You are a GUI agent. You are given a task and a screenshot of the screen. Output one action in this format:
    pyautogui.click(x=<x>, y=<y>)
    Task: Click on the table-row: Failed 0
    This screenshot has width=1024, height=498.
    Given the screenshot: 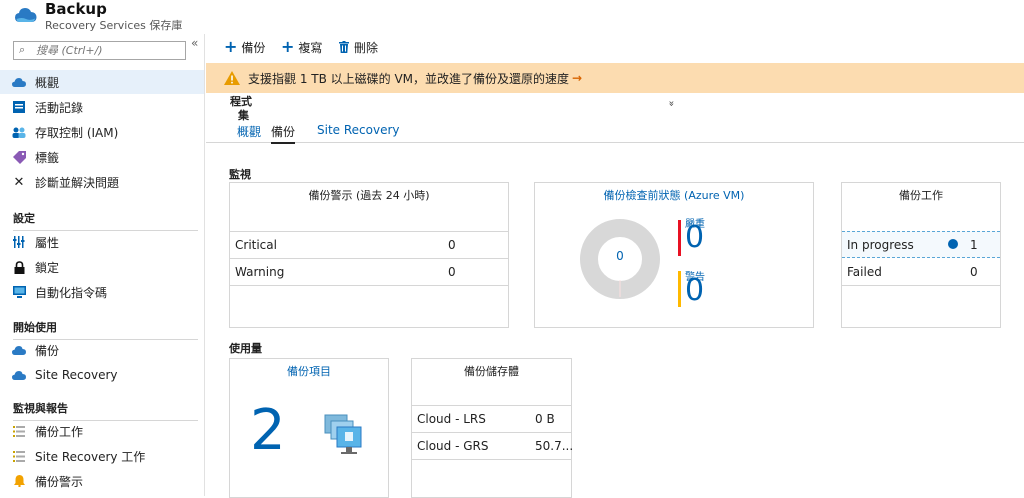 What is the action you would take?
    pyautogui.click(x=921, y=272)
    